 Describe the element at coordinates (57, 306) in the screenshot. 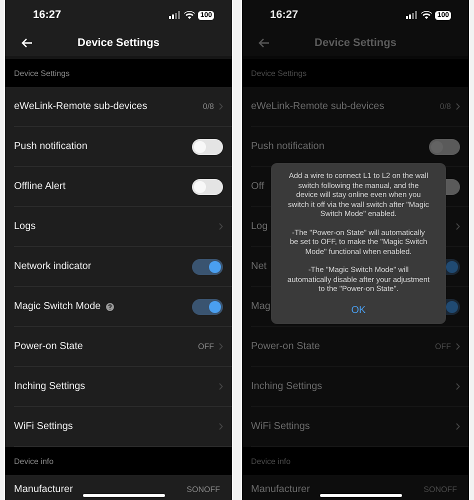

I see `setting-label: Magic Switch Mode` at that location.